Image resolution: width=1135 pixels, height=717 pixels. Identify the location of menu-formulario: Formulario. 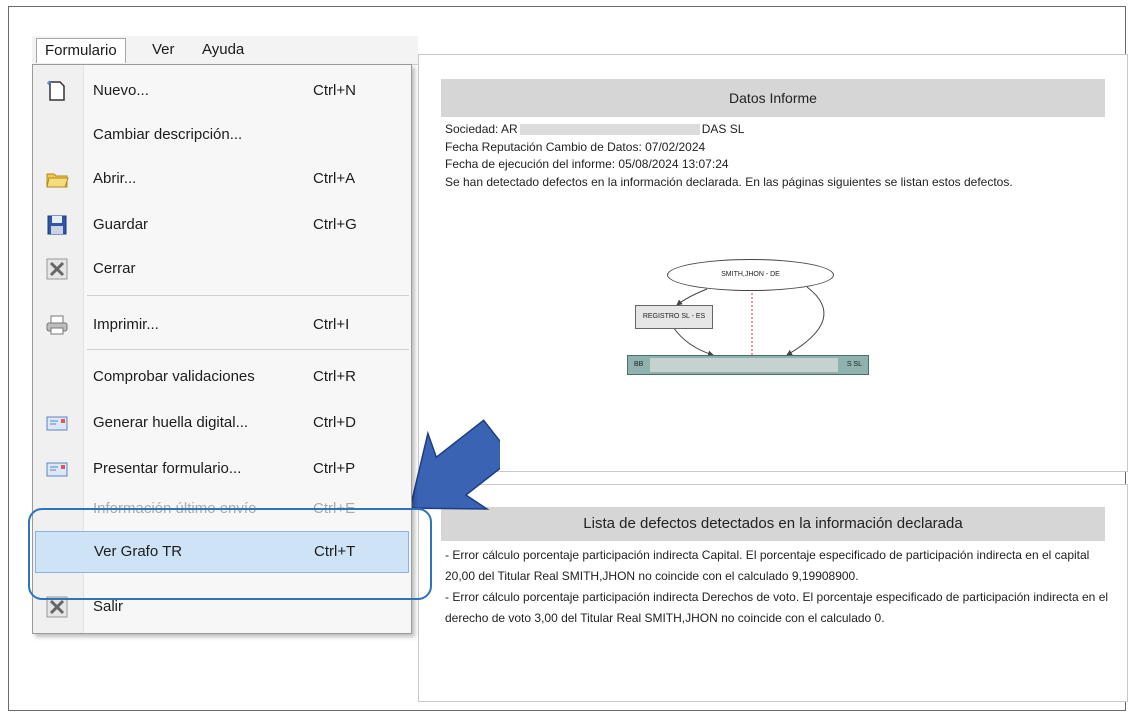
(81, 50).